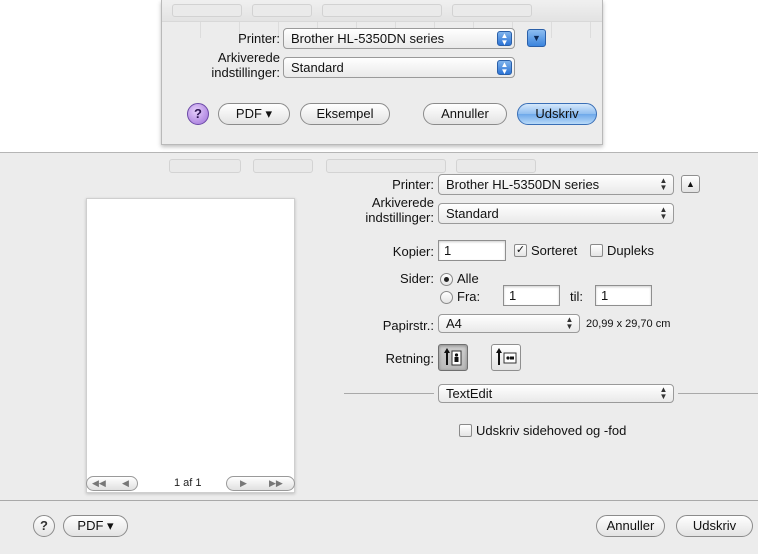 The width and height of the screenshot is (758, 554). Describe the element at coordinates (276, 483) in the screenshot. I see `last-page-icon: ▶▶` at that location.